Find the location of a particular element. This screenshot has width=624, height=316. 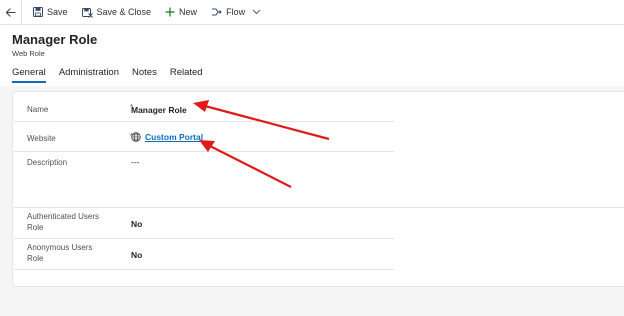

anonymous-users-role-value: No is located at coordinates (136, 255).